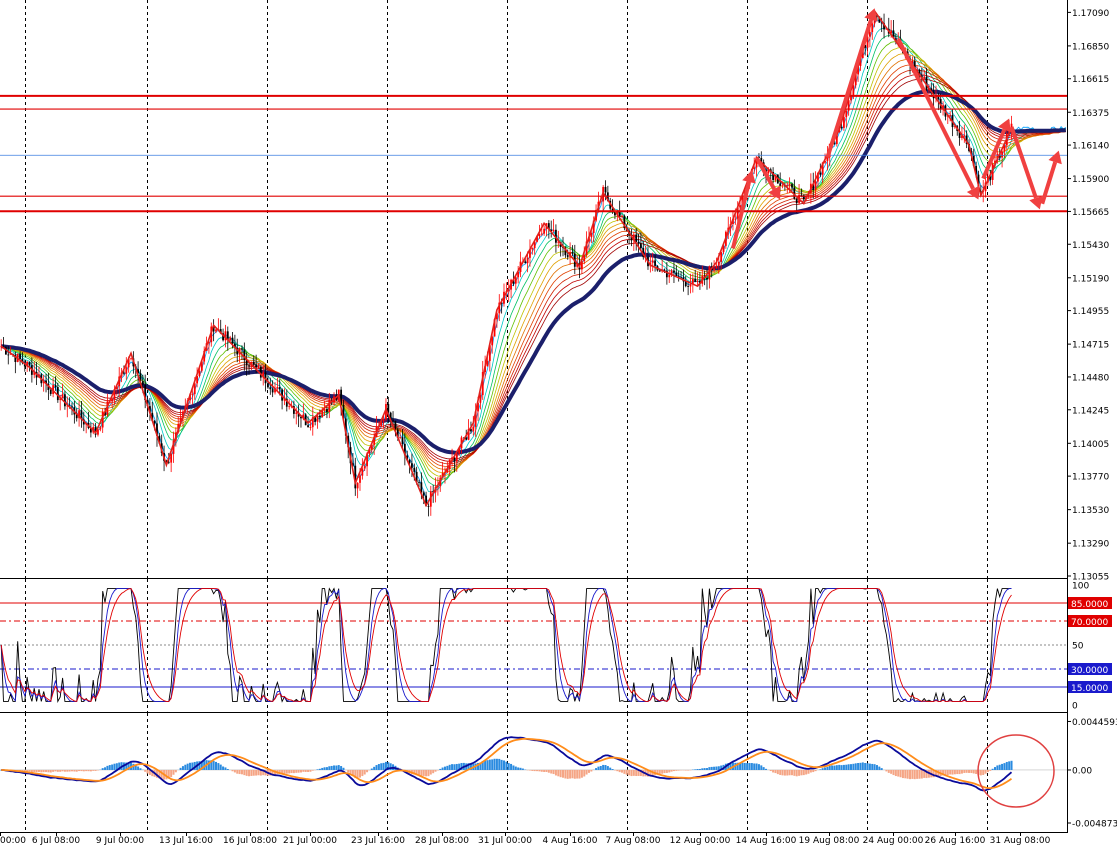  What do you see at coordinates (700, 841) in the screenshot?
I see `time-label: 12 Aug 00:00` at bounding box center [700, 841].